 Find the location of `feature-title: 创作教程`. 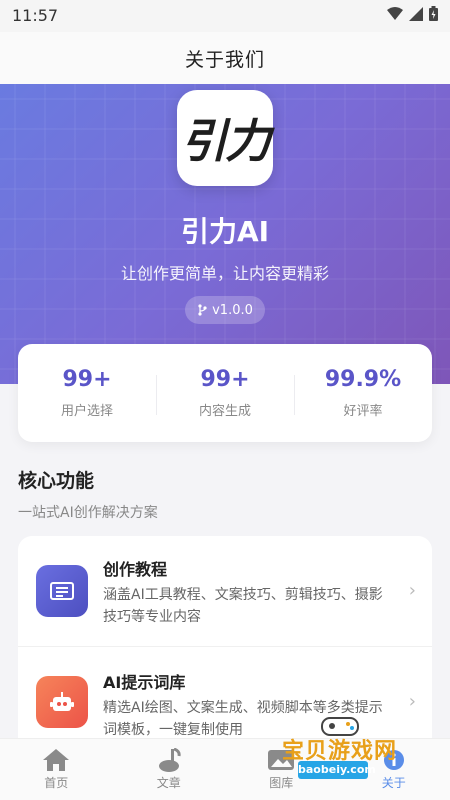

feature-title: 创作教程 is located at coordinates (135, 569).